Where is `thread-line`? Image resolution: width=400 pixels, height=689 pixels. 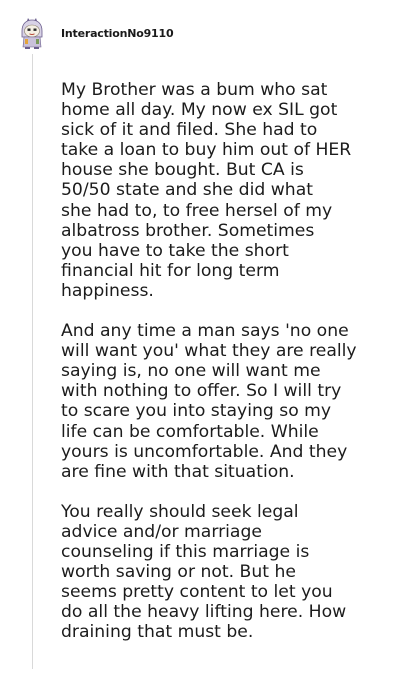 thread-line is located at coordinates (32, 361).